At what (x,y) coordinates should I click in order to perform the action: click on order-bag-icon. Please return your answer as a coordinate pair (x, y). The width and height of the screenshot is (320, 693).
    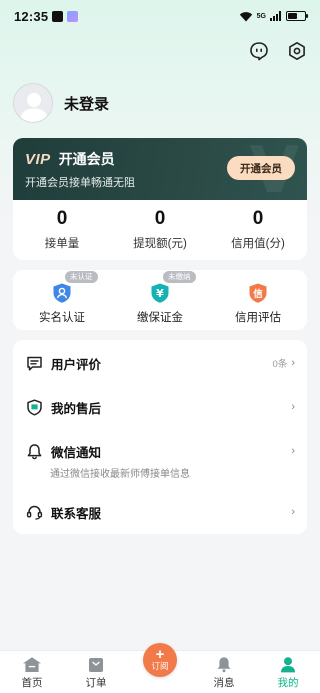
    Looking at the image, I should click on (96, 665).